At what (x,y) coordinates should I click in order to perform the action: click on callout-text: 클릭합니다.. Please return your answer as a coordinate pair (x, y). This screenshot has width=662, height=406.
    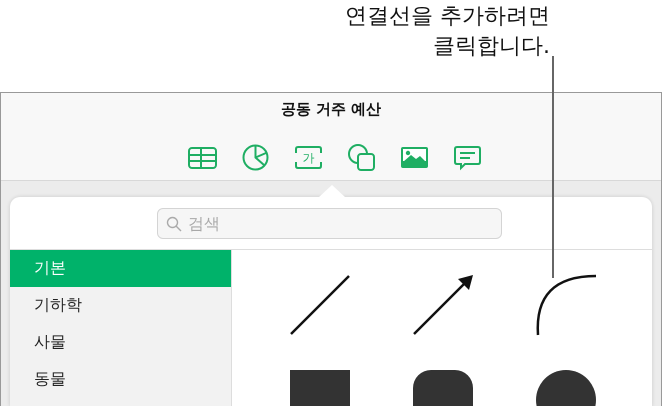
    Looking at the image, I should click on (491, 47).